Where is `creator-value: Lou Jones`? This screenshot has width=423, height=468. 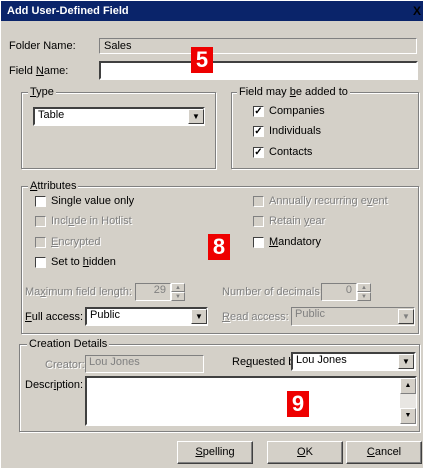 creator-value: Lou Jones is located at coordinates (114, 362).